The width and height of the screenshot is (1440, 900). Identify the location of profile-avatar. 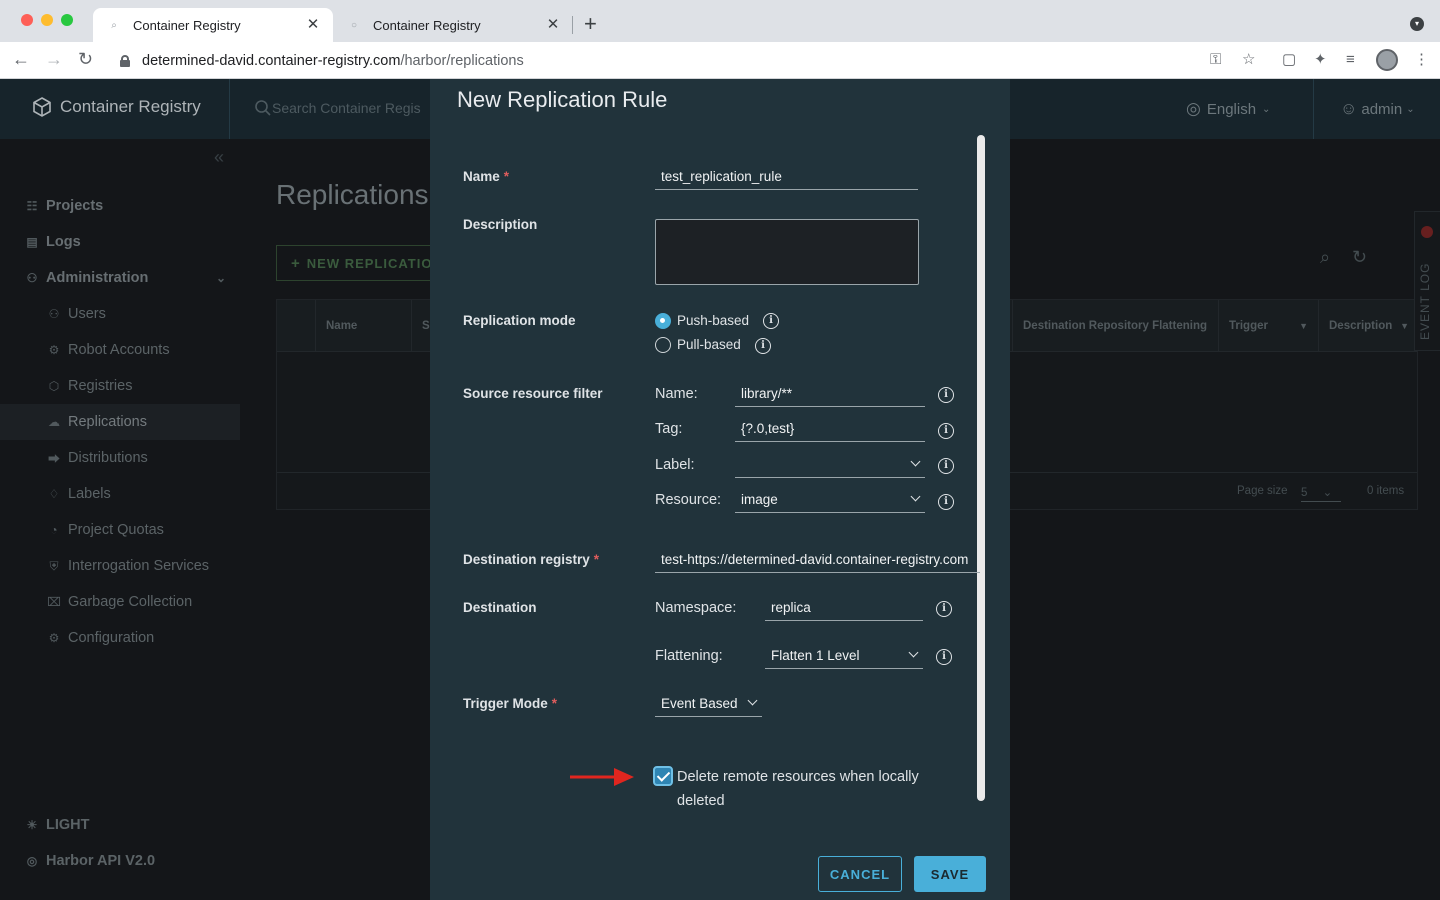
(1387, 60).